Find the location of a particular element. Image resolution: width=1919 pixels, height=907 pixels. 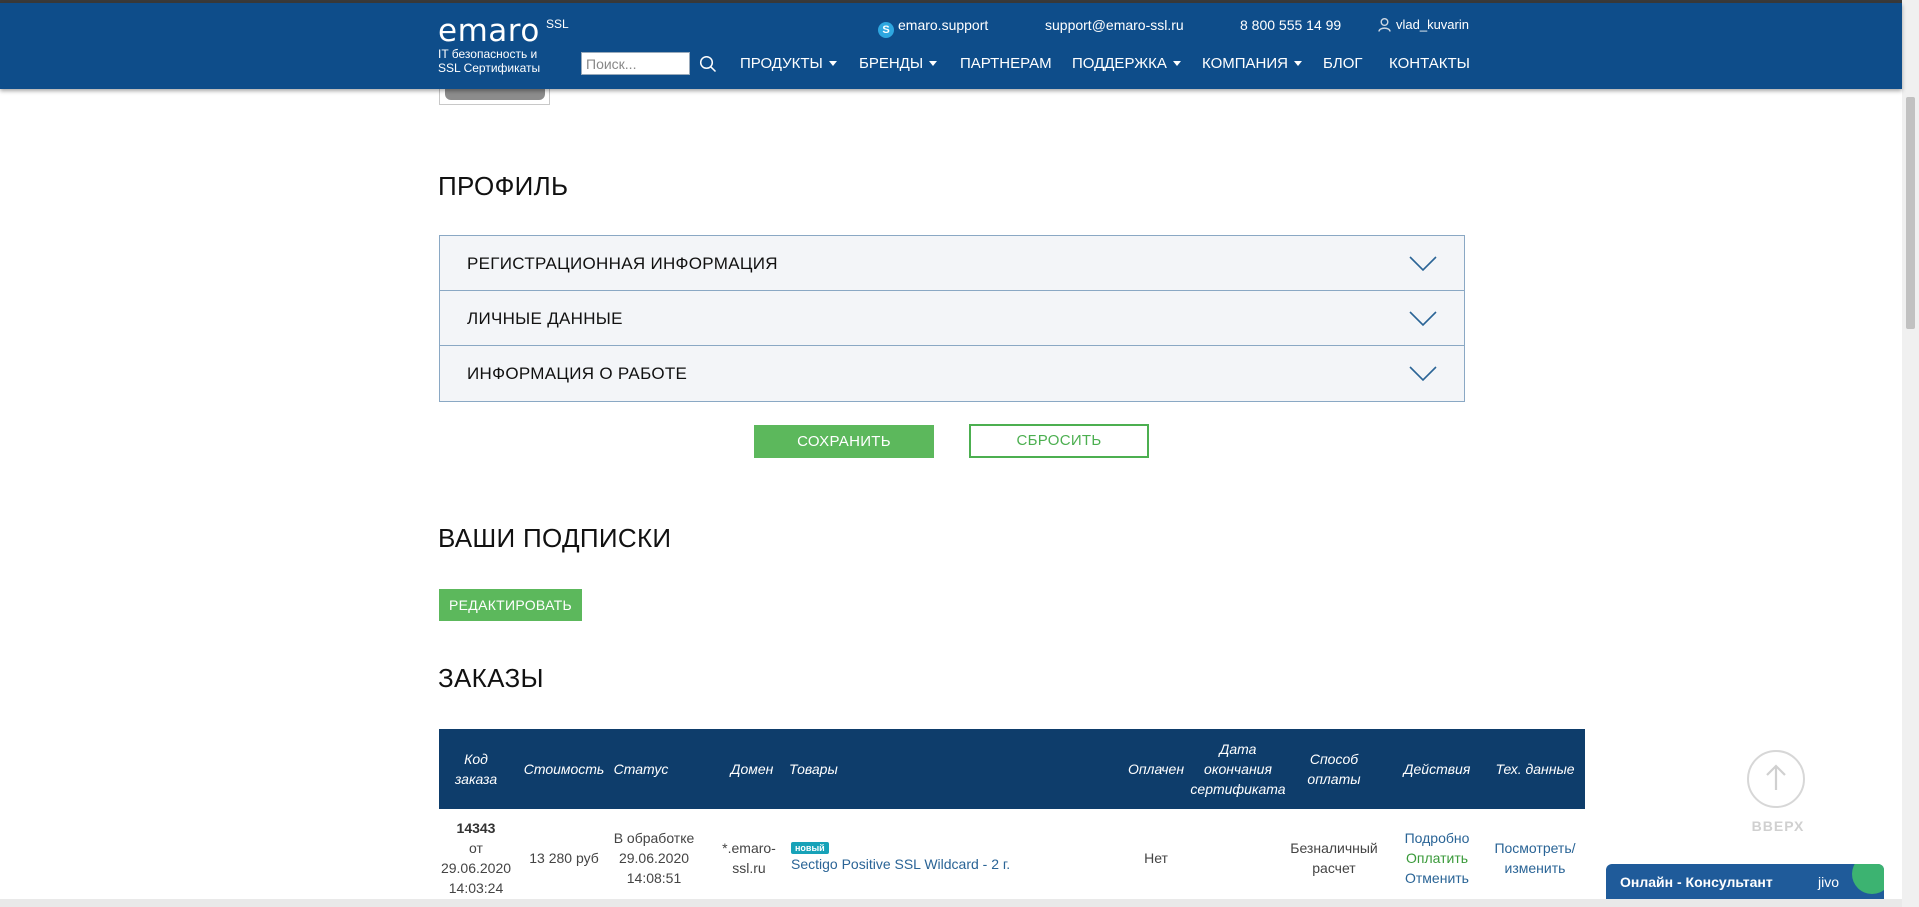

column-header: Статус is located at coordinates (641, 769).